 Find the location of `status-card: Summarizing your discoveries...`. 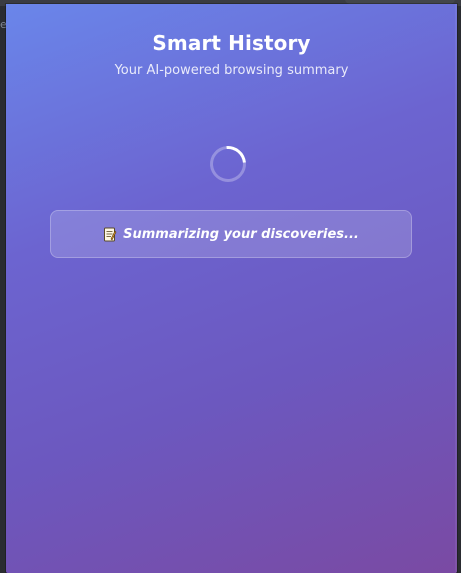

status-card: Summarizing your discoveries... is located at coordinates (231, 234).